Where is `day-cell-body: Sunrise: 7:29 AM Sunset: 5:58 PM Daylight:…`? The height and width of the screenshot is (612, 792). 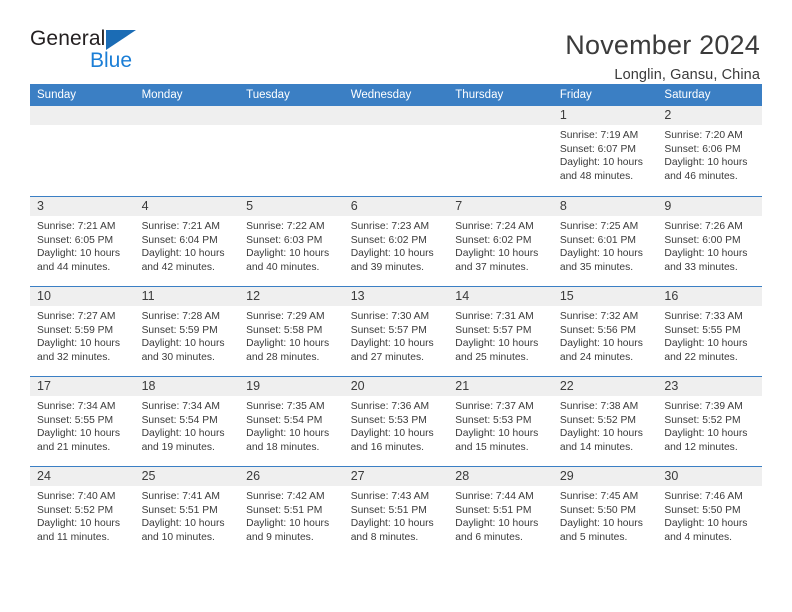 day-cell-body: Sunrise: 7:29 AM Sunset: 5:58 PM Daylight:… is located at coordinates (291, 335).